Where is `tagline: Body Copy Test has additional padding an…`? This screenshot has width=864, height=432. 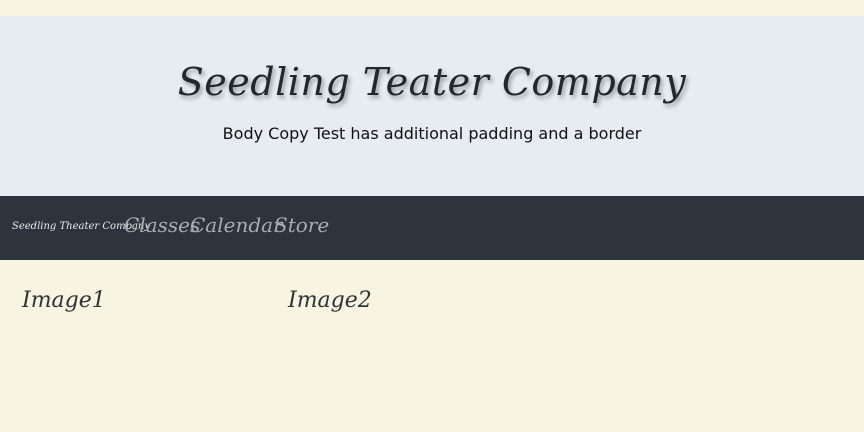 tagline: Body Copy Test has additional padding an… is located at coordinates (432, 133).